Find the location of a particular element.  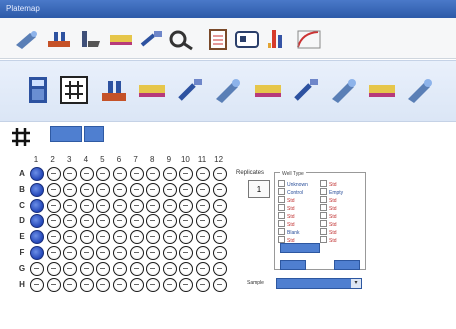

sample-select: ▾ is located at coordinates (319, 283).